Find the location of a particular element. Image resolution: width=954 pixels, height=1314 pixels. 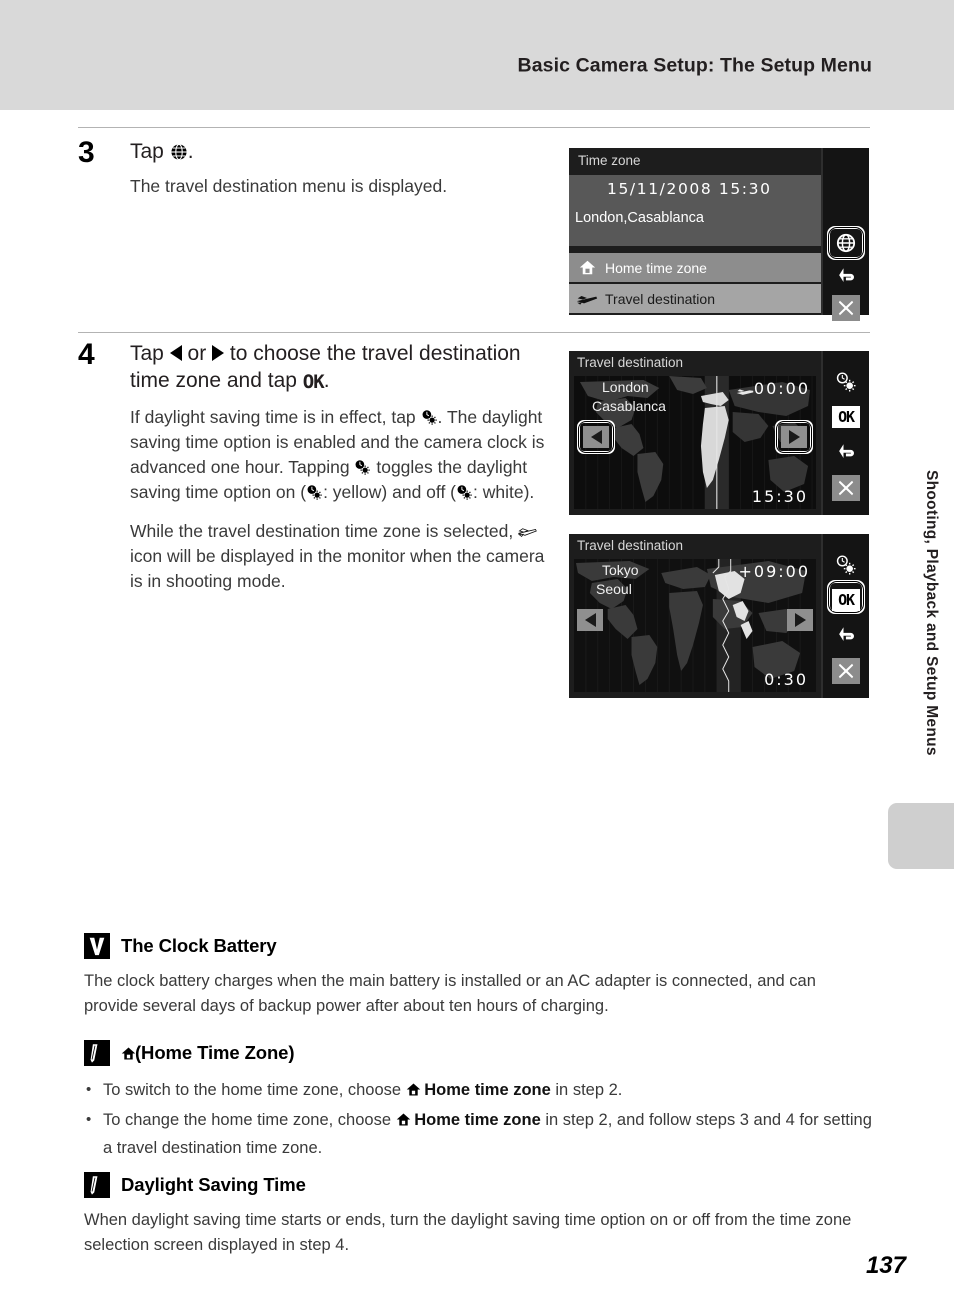

bullet-1-b: Home time zone is located at coordinates (487, 1090).